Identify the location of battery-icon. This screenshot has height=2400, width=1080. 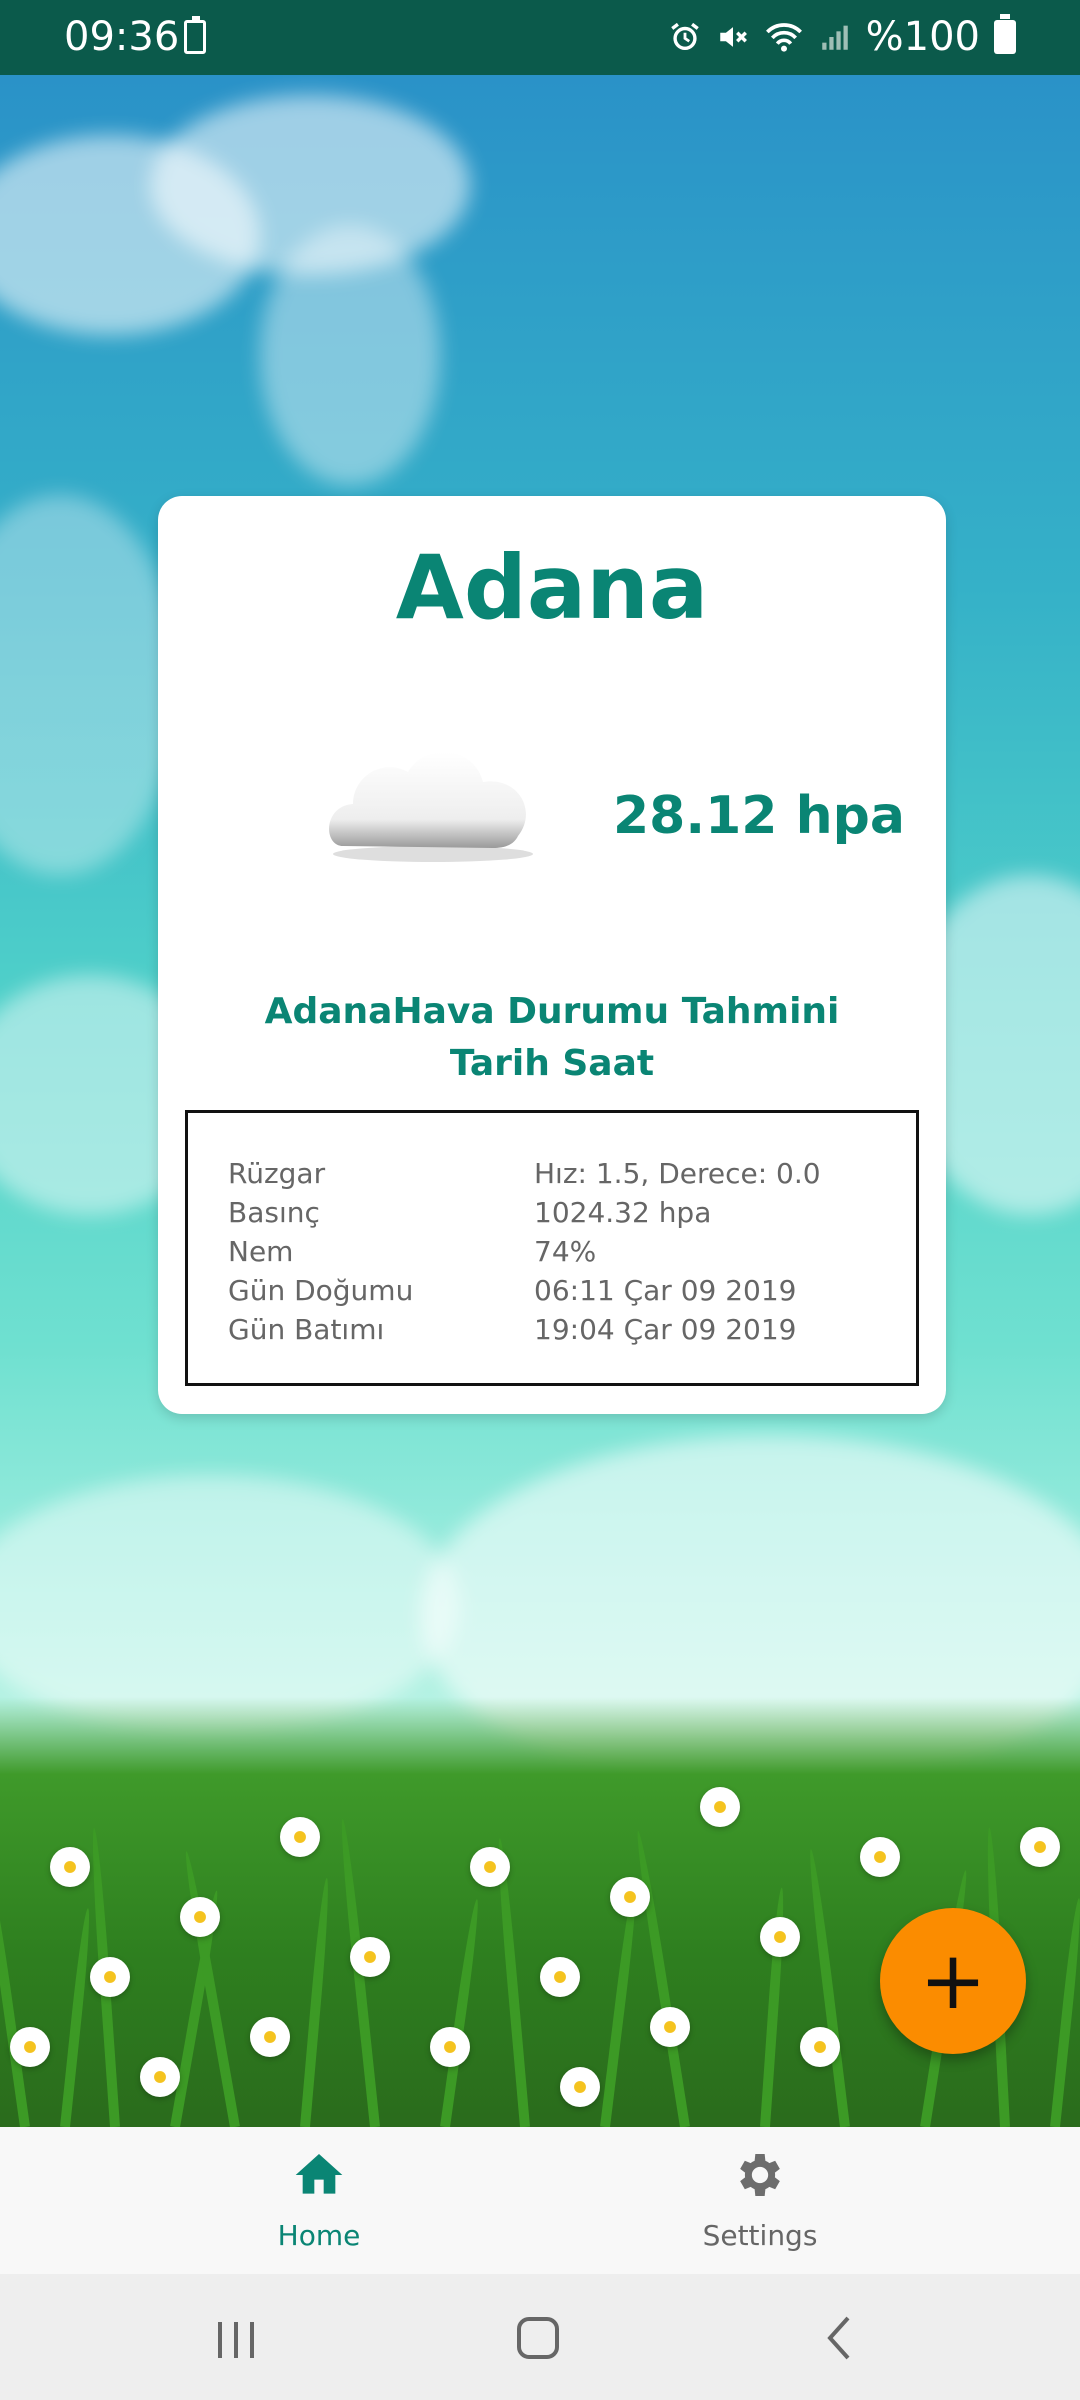
(1005, 34).